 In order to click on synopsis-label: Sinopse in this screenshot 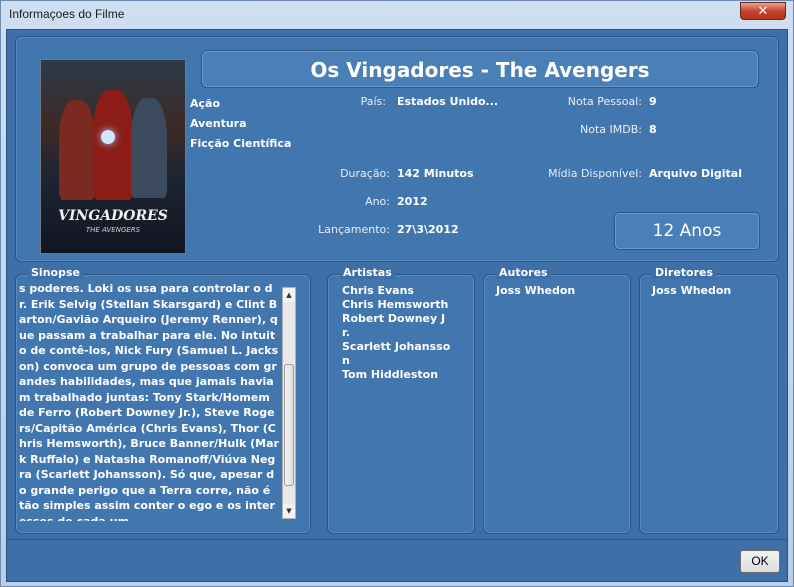, I will do `click(55, 272)`.